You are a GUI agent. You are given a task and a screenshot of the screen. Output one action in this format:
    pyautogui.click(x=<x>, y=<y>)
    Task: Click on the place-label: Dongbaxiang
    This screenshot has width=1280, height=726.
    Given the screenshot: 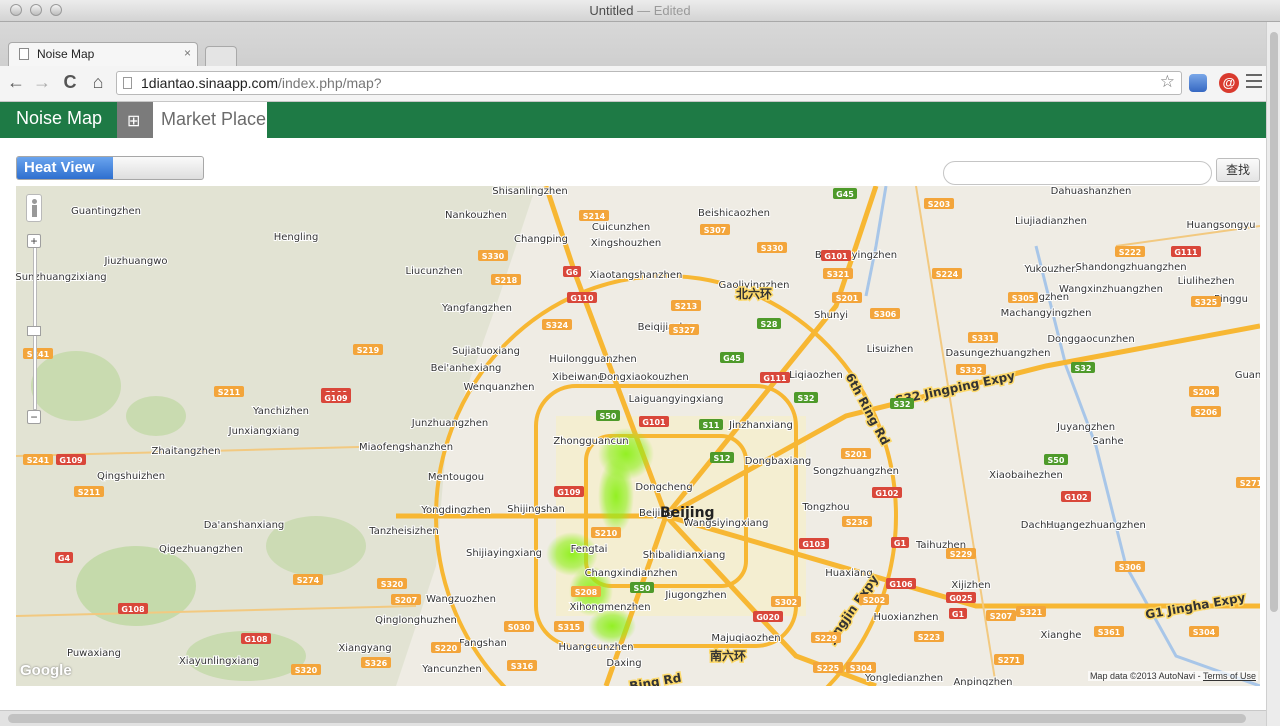 What is the action you would take?
    pyautogui.click(x=778, y=461)
    